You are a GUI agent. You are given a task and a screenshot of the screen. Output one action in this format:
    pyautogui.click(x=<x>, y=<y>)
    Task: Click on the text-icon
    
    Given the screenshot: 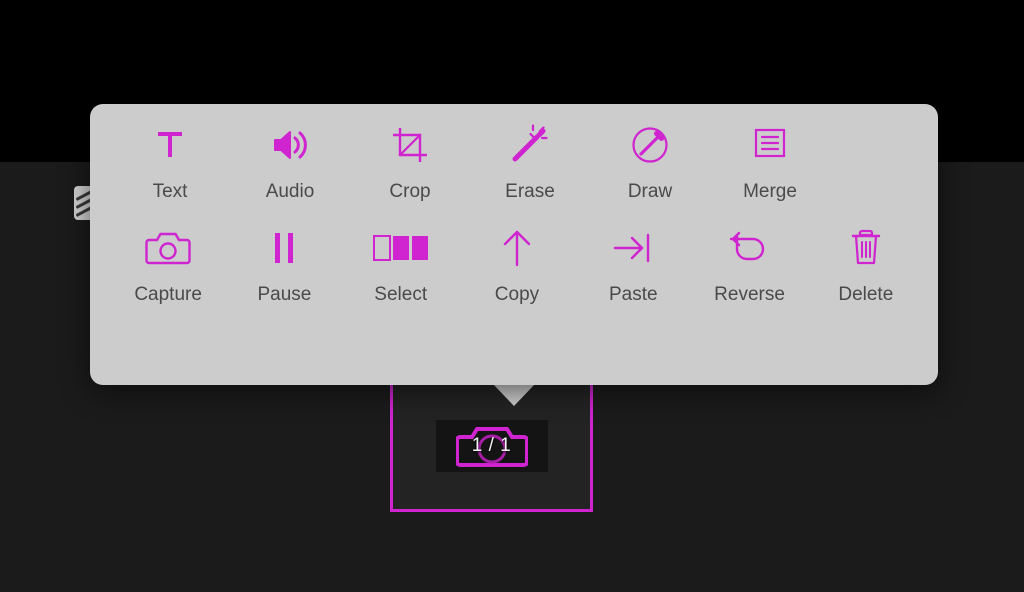 What is the action you would take?
    pyautogui.click(x=170, y=145)
    